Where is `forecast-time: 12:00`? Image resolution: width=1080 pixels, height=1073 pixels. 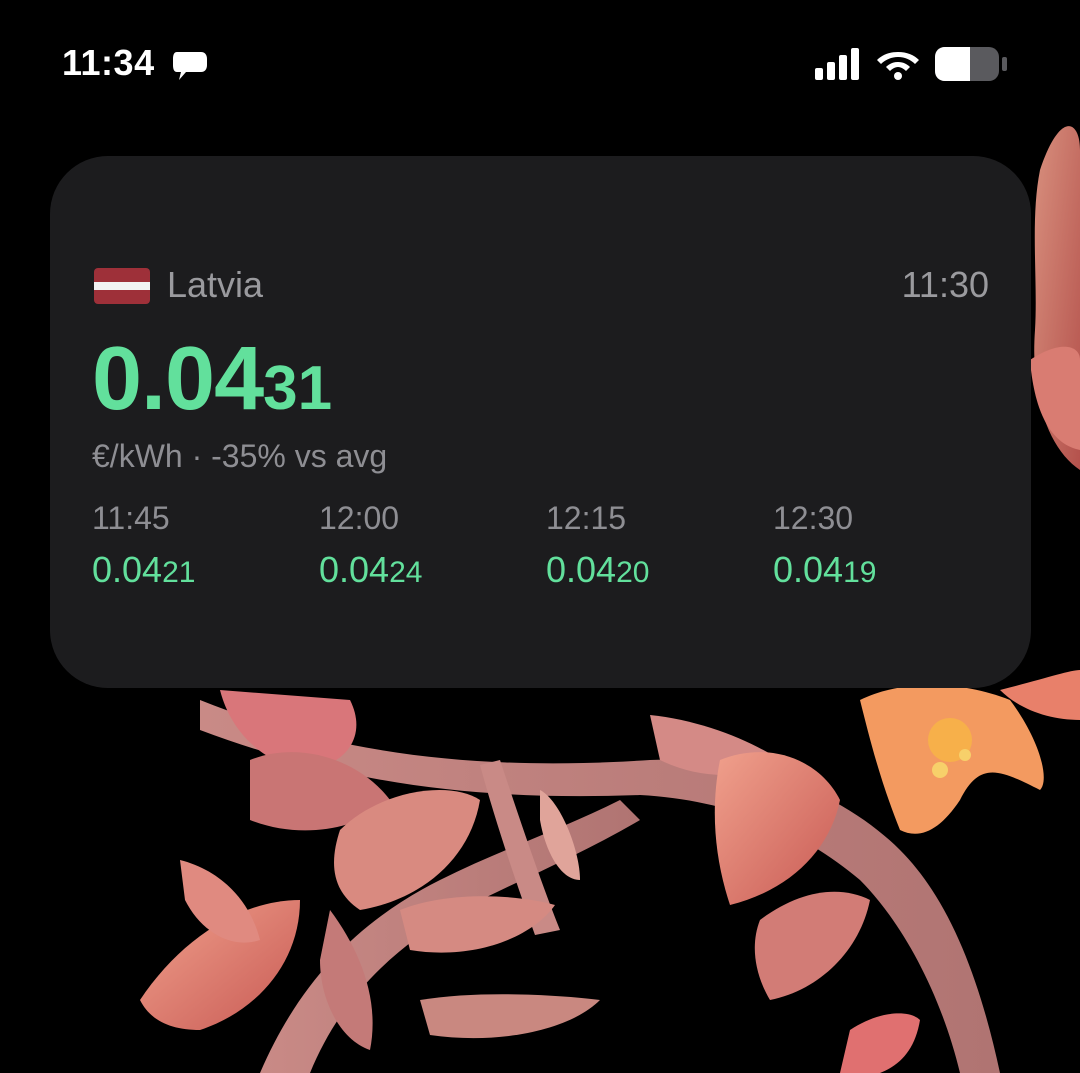
forecast-time: 12:00 is located at coordinates (359, 518).